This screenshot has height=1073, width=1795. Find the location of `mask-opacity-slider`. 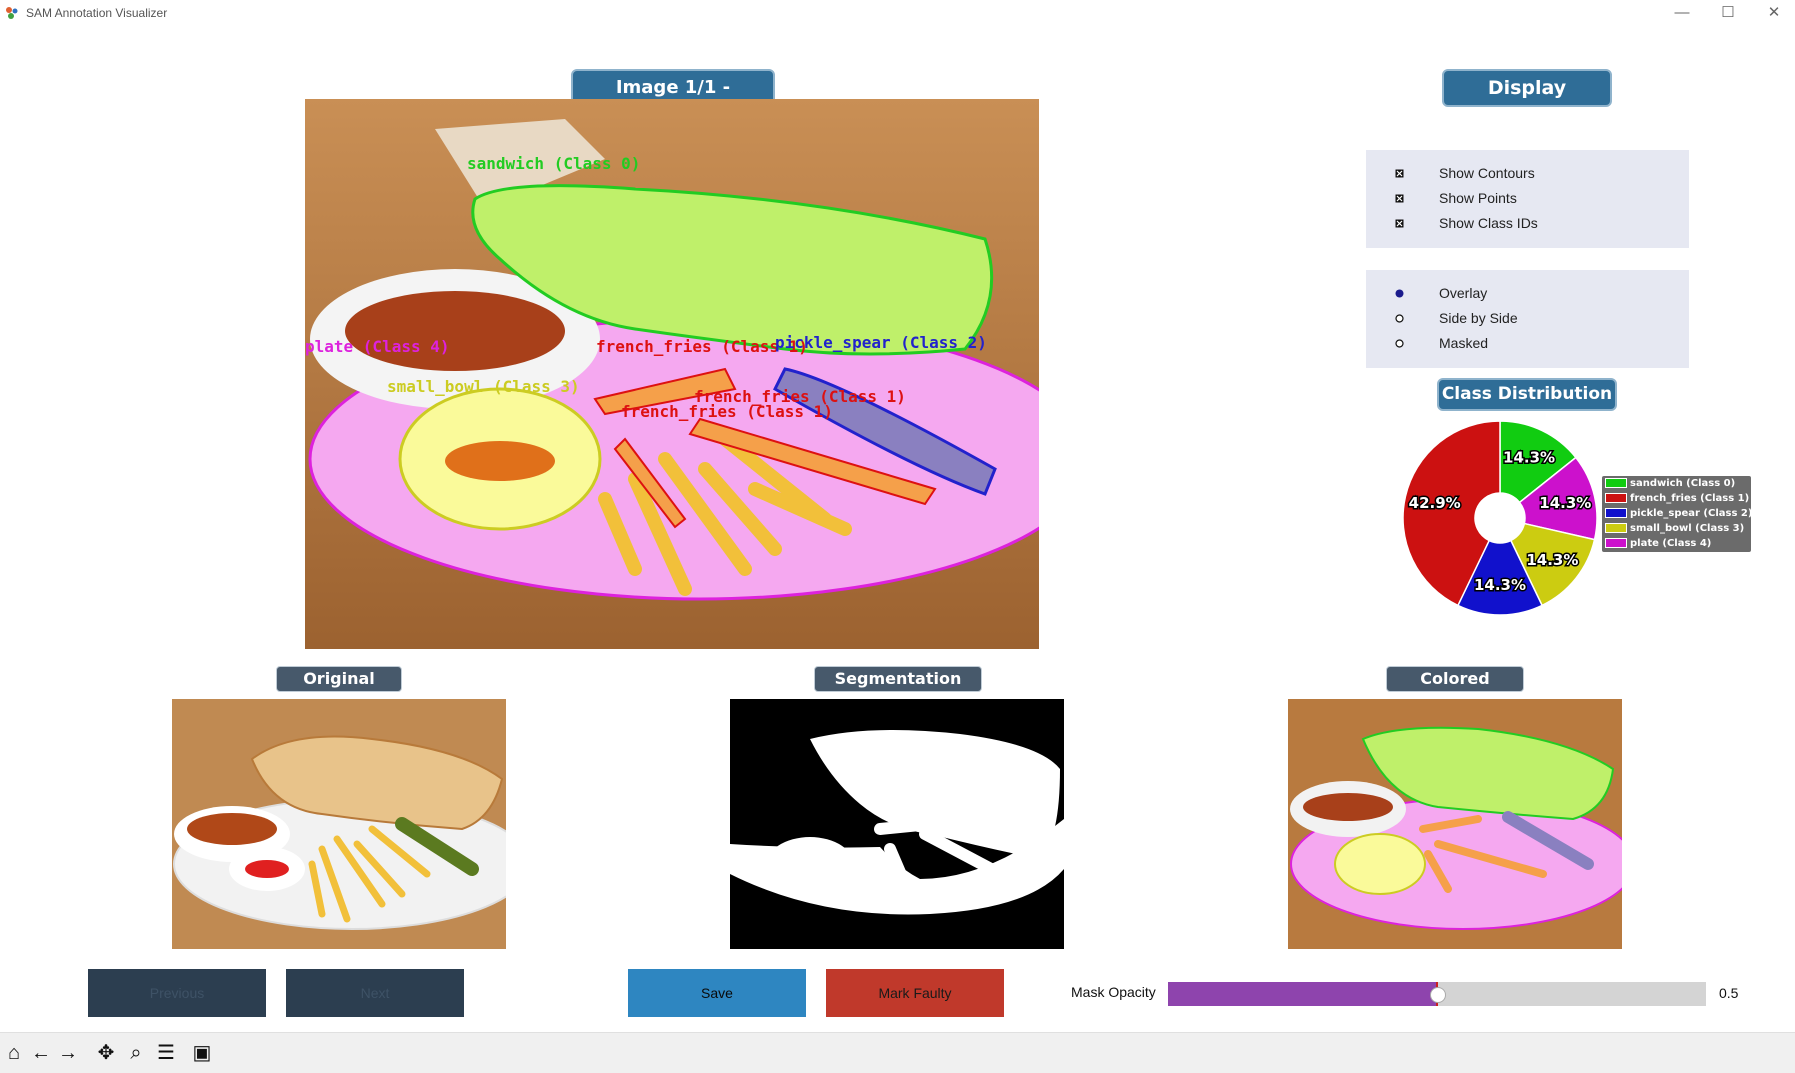

mask-opacity-slider is located at coordinates (1437, 994).